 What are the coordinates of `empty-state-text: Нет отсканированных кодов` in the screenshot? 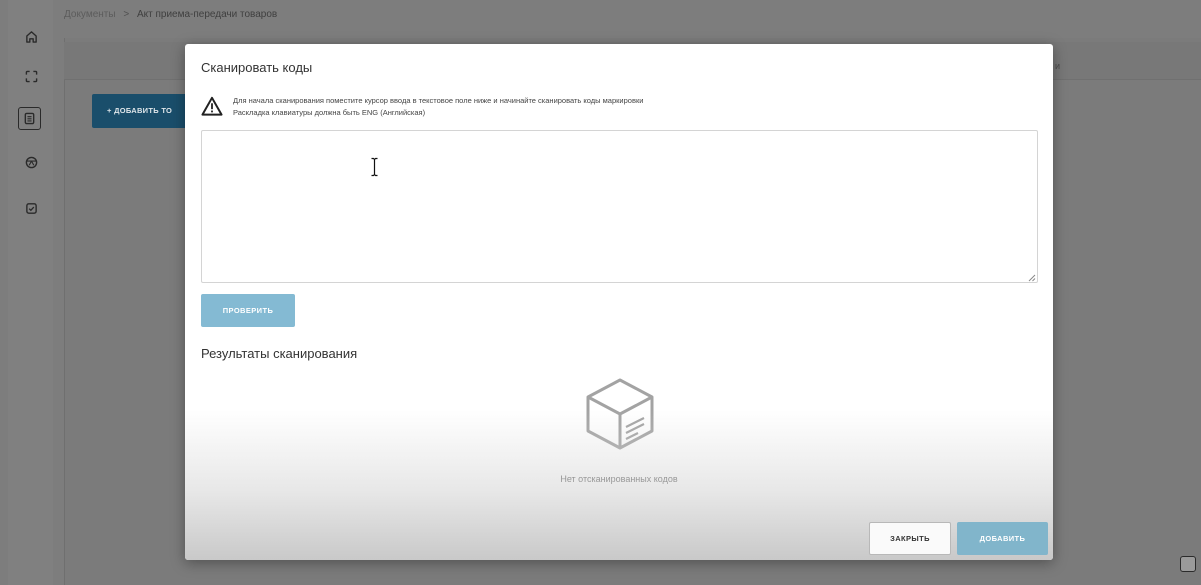 It's located at (619, 479).